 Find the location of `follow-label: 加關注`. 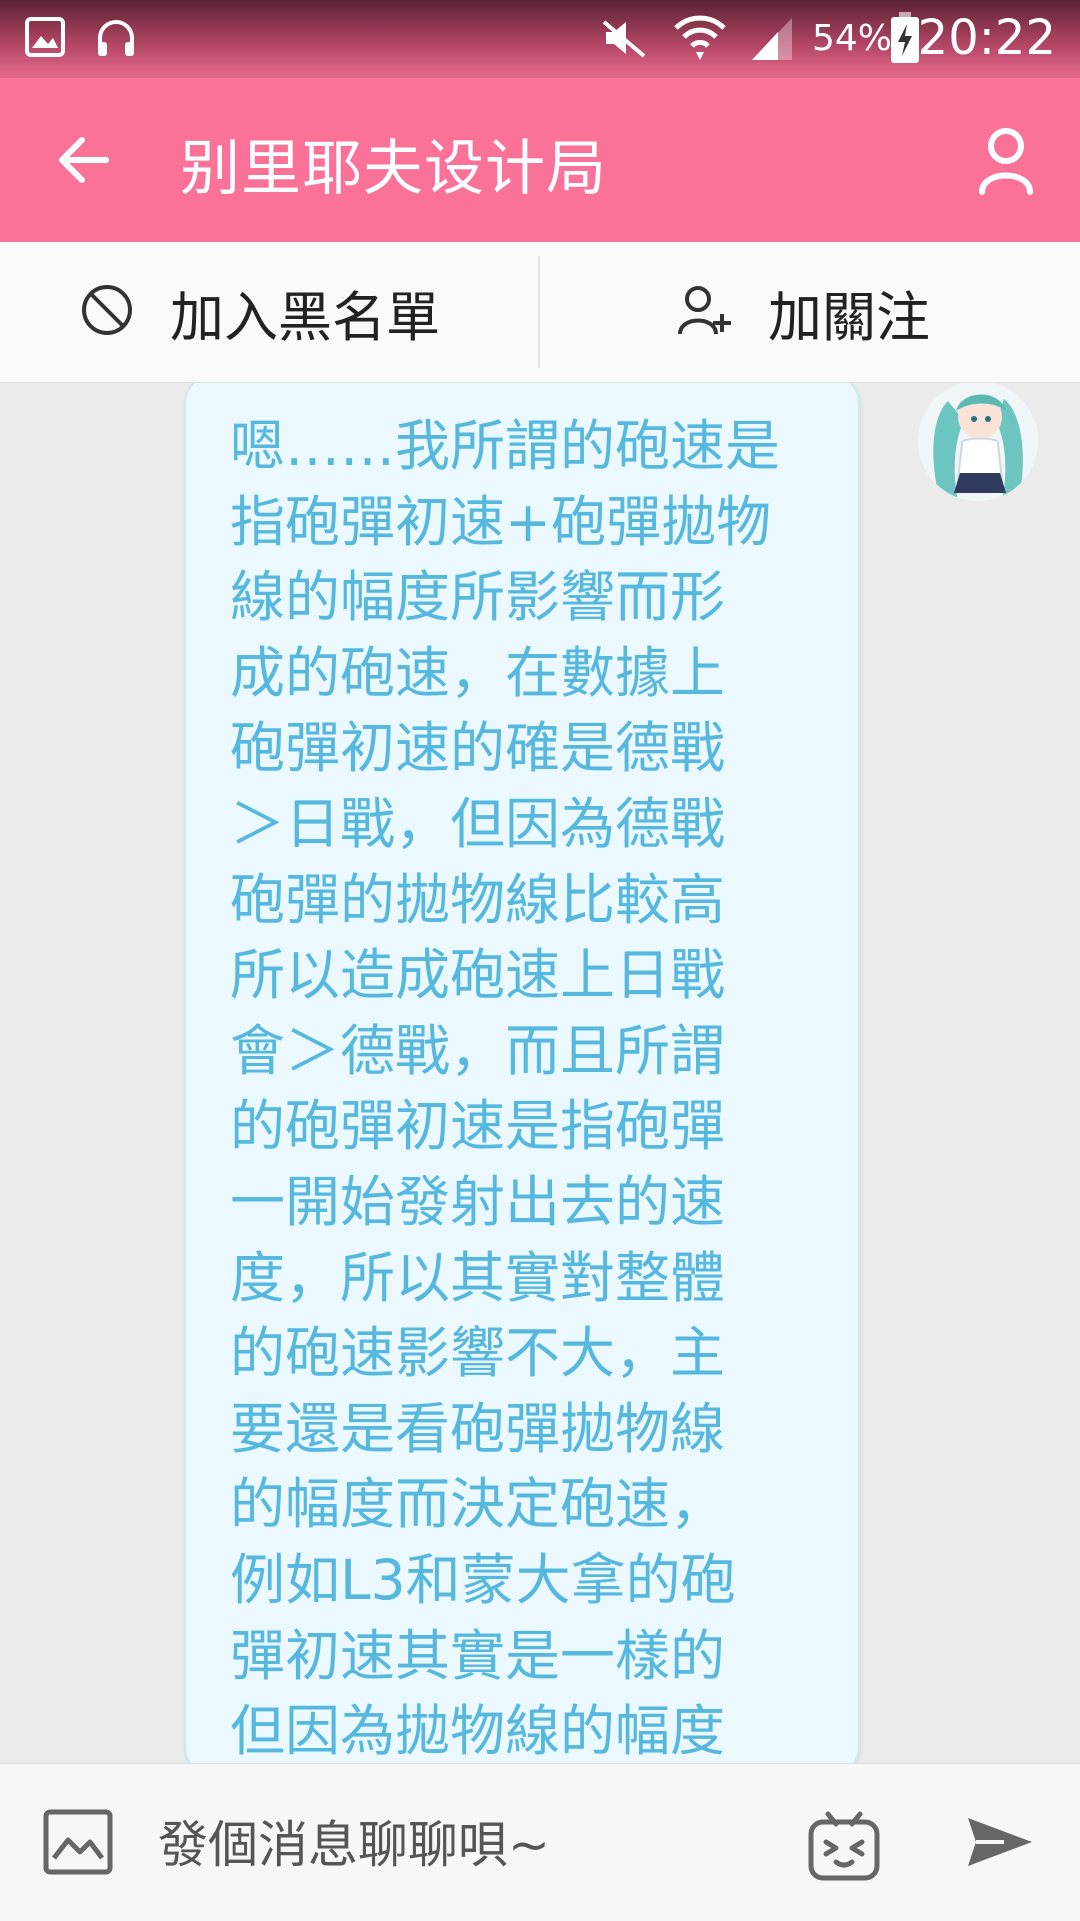

follow-label: 加關注 is located at coordinates (849, 317).